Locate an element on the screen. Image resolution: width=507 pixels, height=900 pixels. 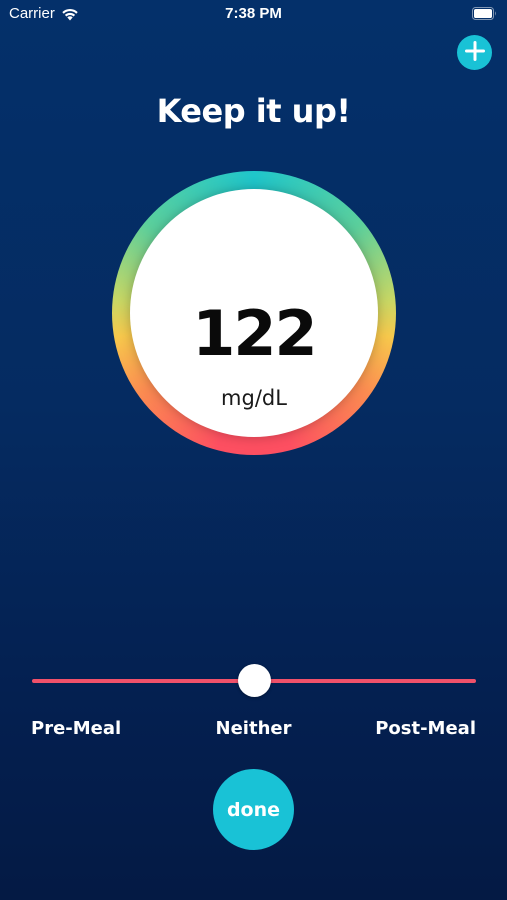
gauge-face: 122 mg/dL is located at coordinates (254, 313).